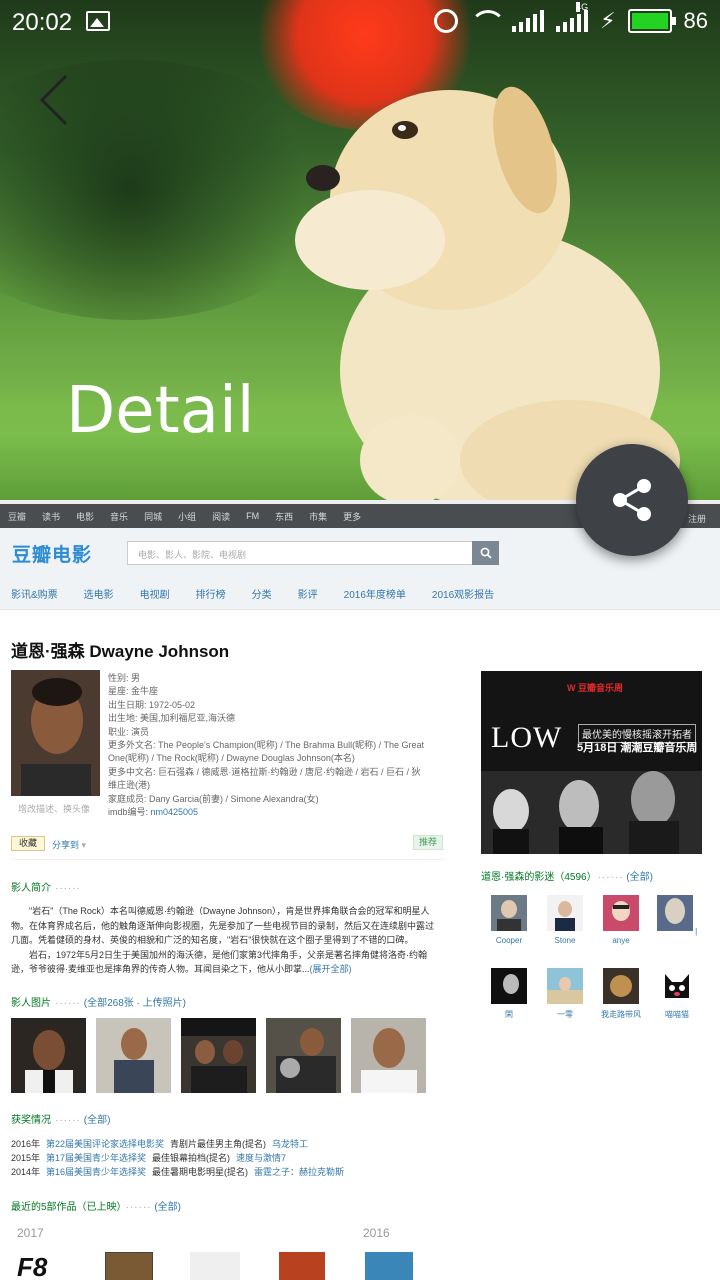 This screenshot has height=1280, width=720. What do you see at coordinates (30, 1233) in the screenshot?
I see `timeline-year: 2017` at bounding box center [30, 1233].